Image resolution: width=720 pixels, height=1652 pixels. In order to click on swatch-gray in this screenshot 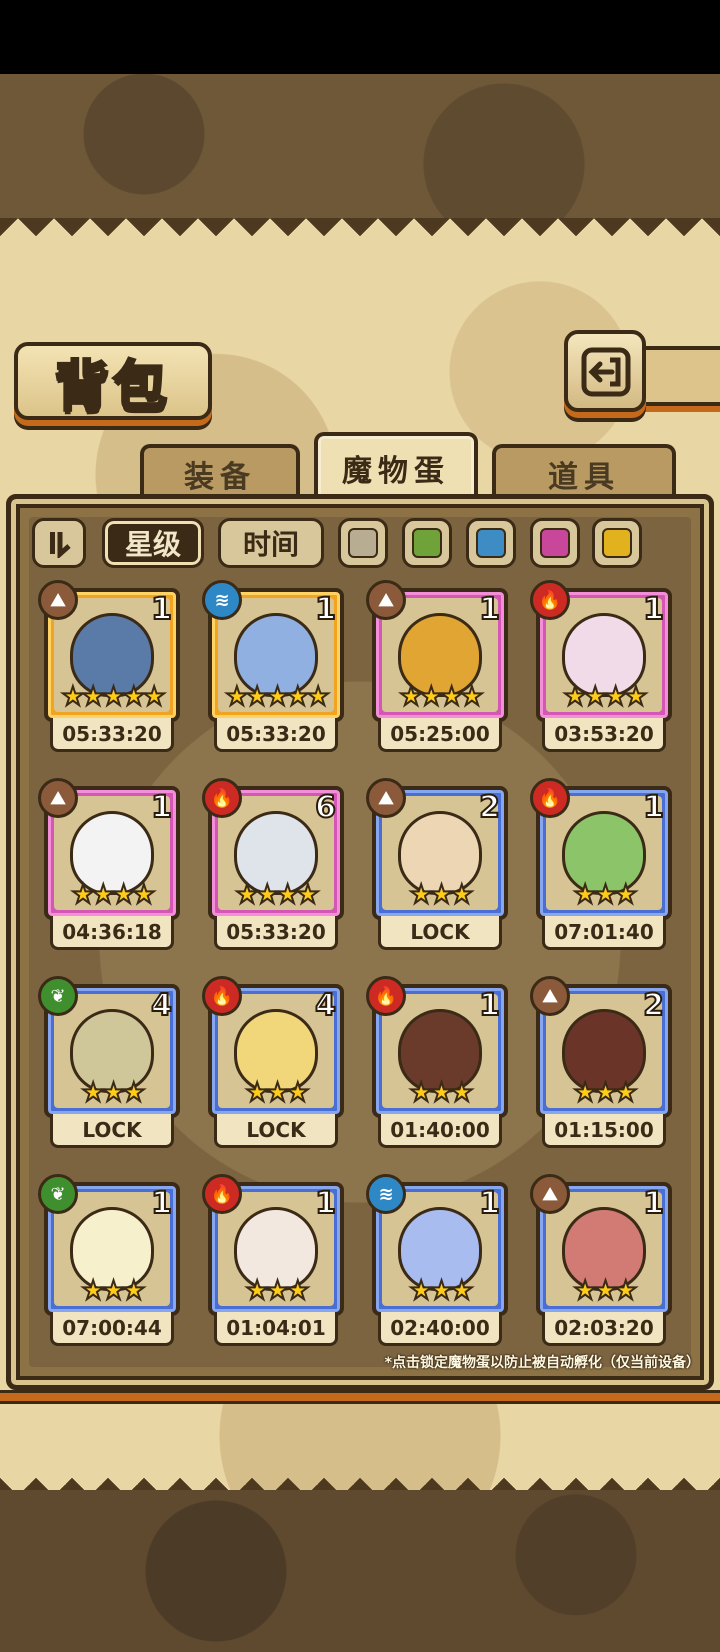, I will do `click(363, 543)`.